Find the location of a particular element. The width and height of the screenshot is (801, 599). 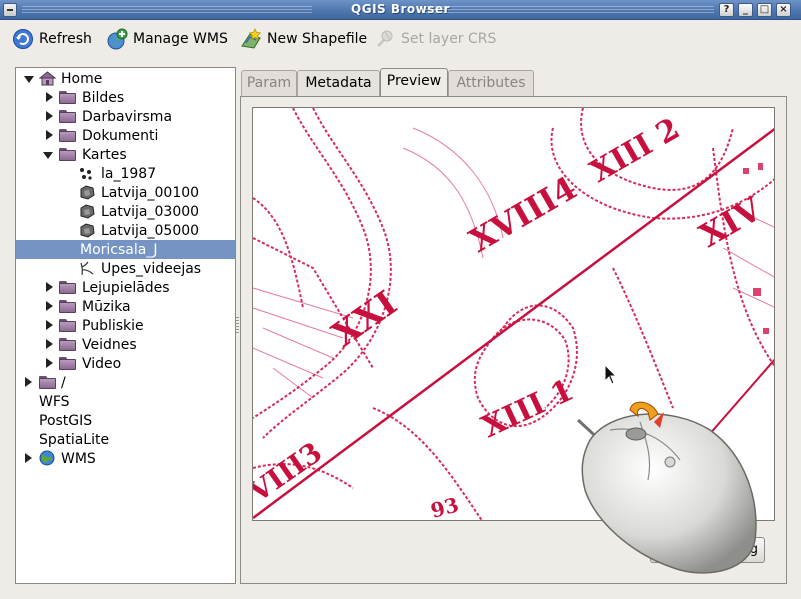

tree-item-label: Home is located at coordinates (82, 78).